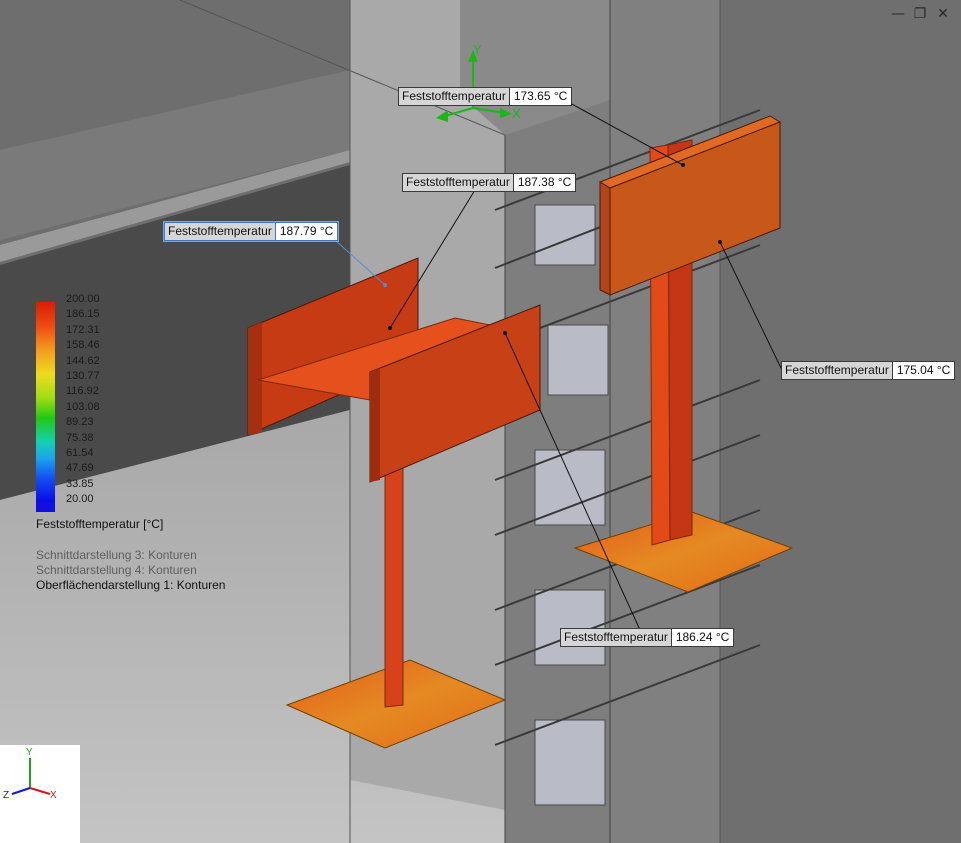  I want to click on legend-value: 186.15, so click(83, 314).